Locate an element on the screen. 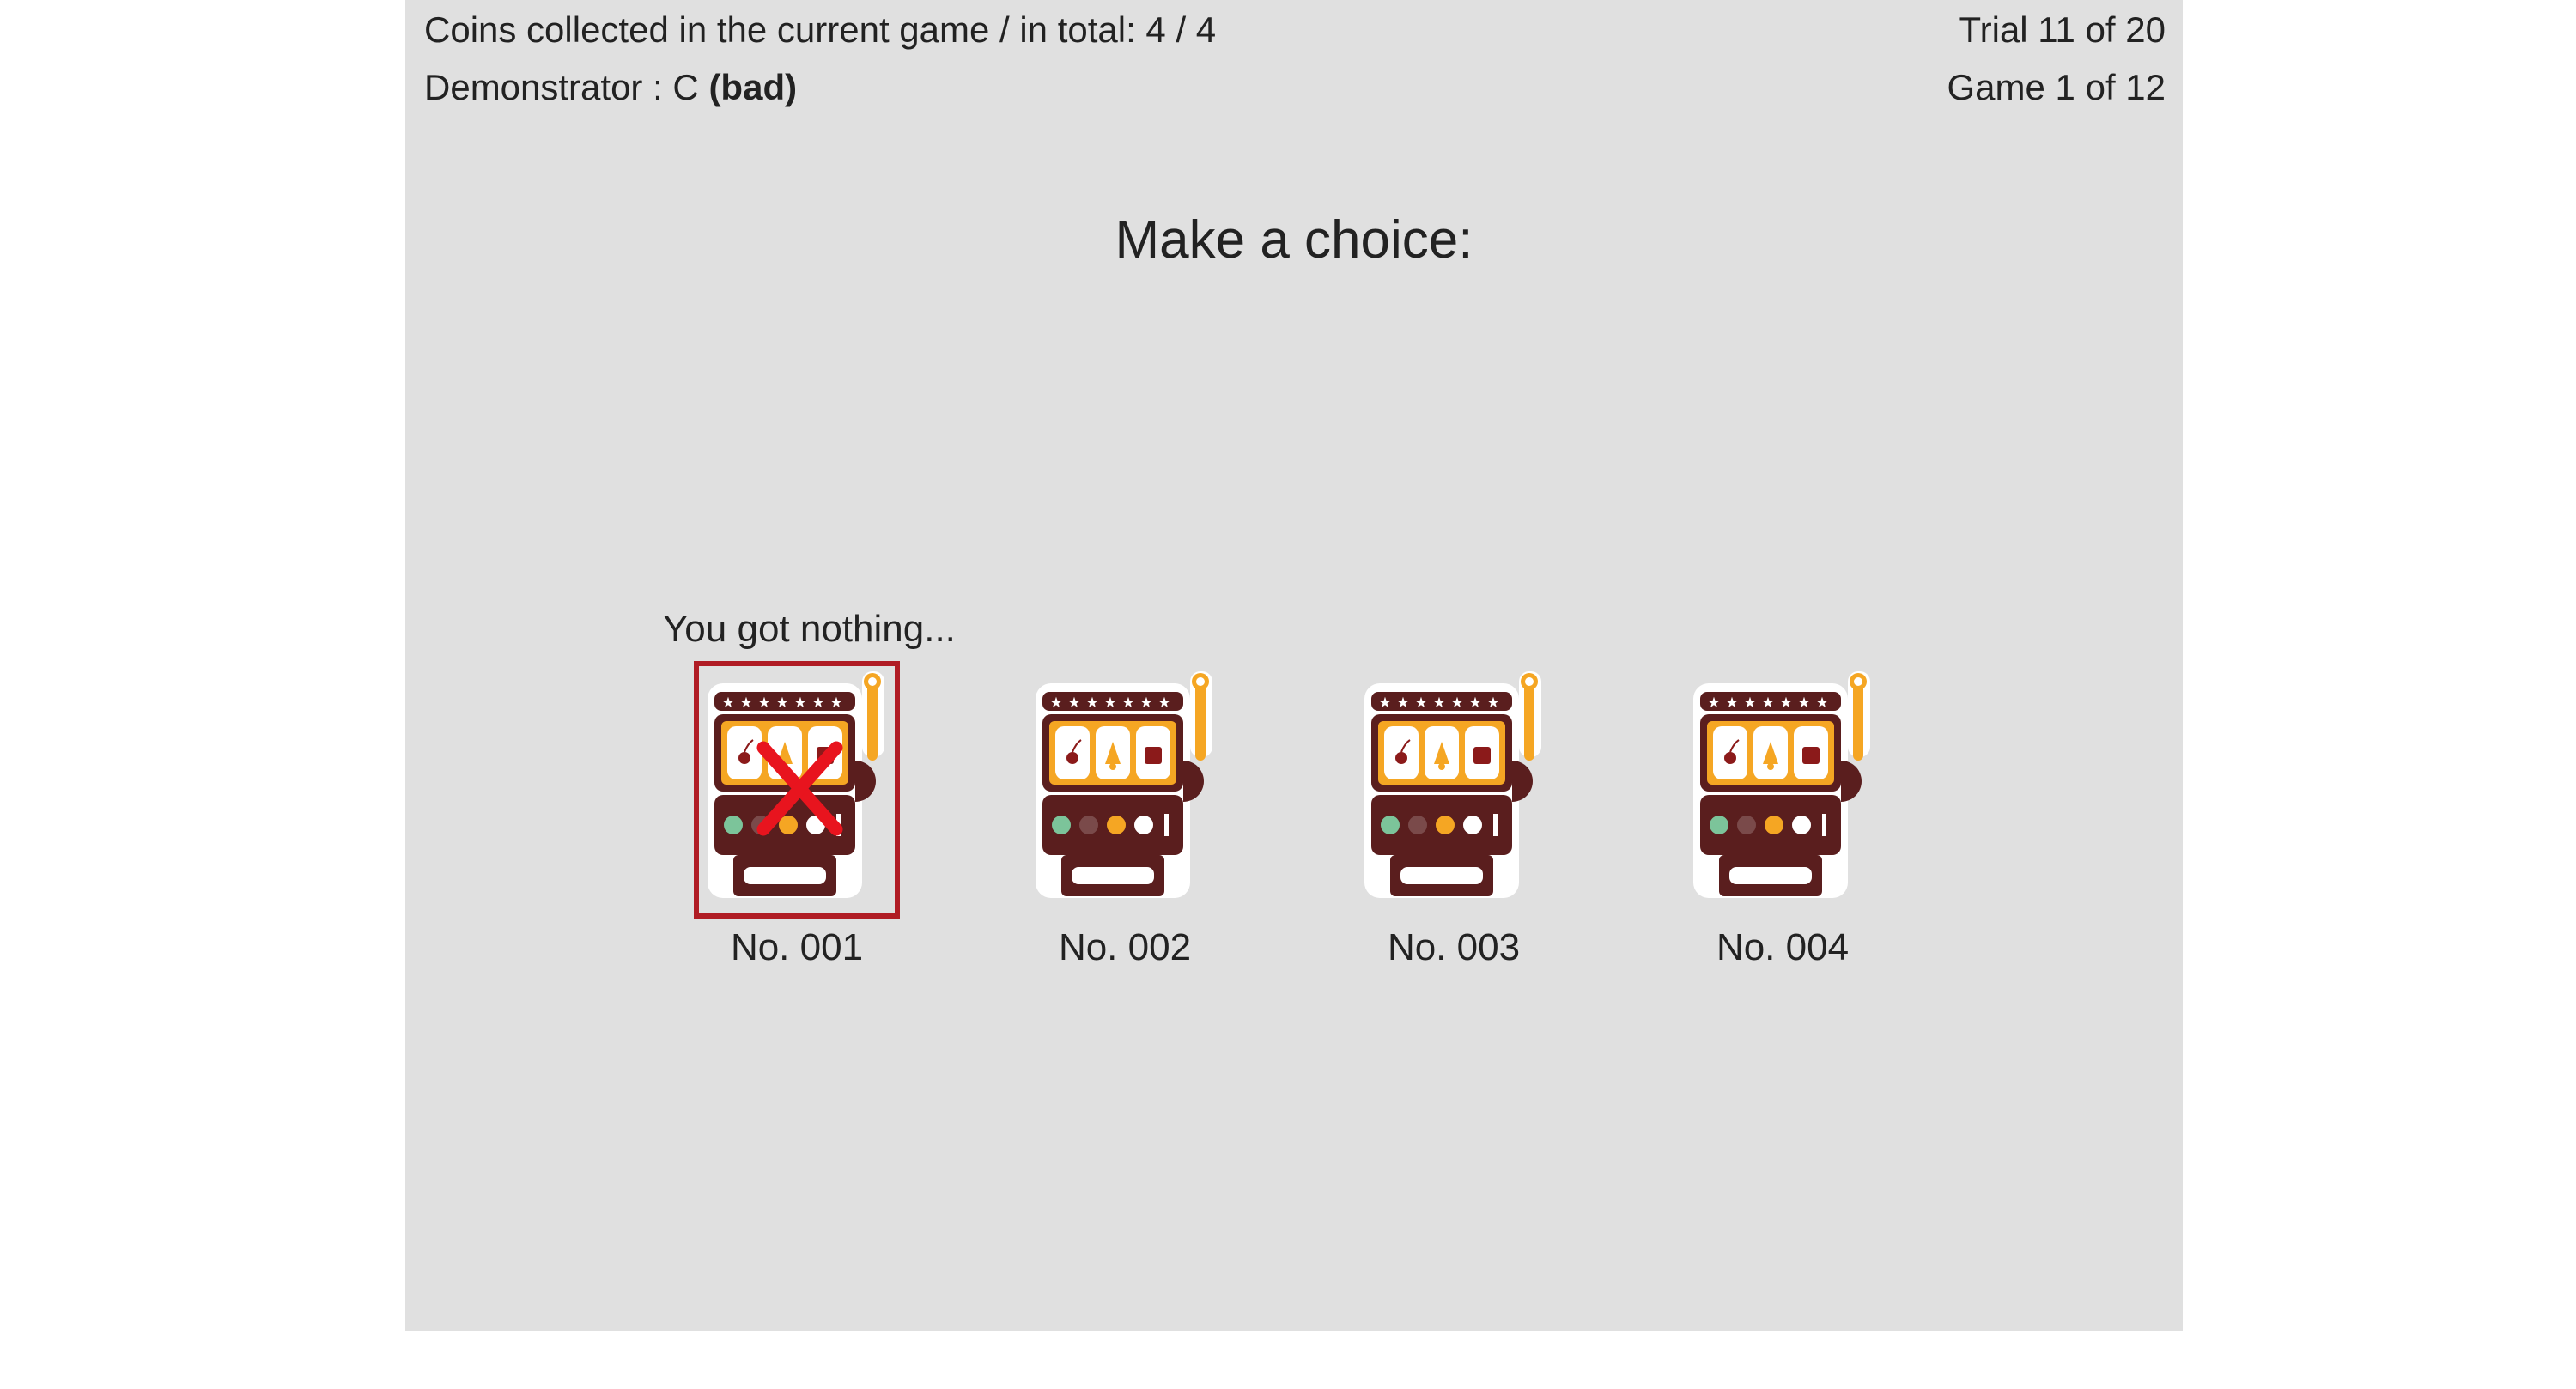 The height and width of the screenshot is (1389, 2576). demonstrator-label: Demonstrator : C is located at coordinates (566, 87).